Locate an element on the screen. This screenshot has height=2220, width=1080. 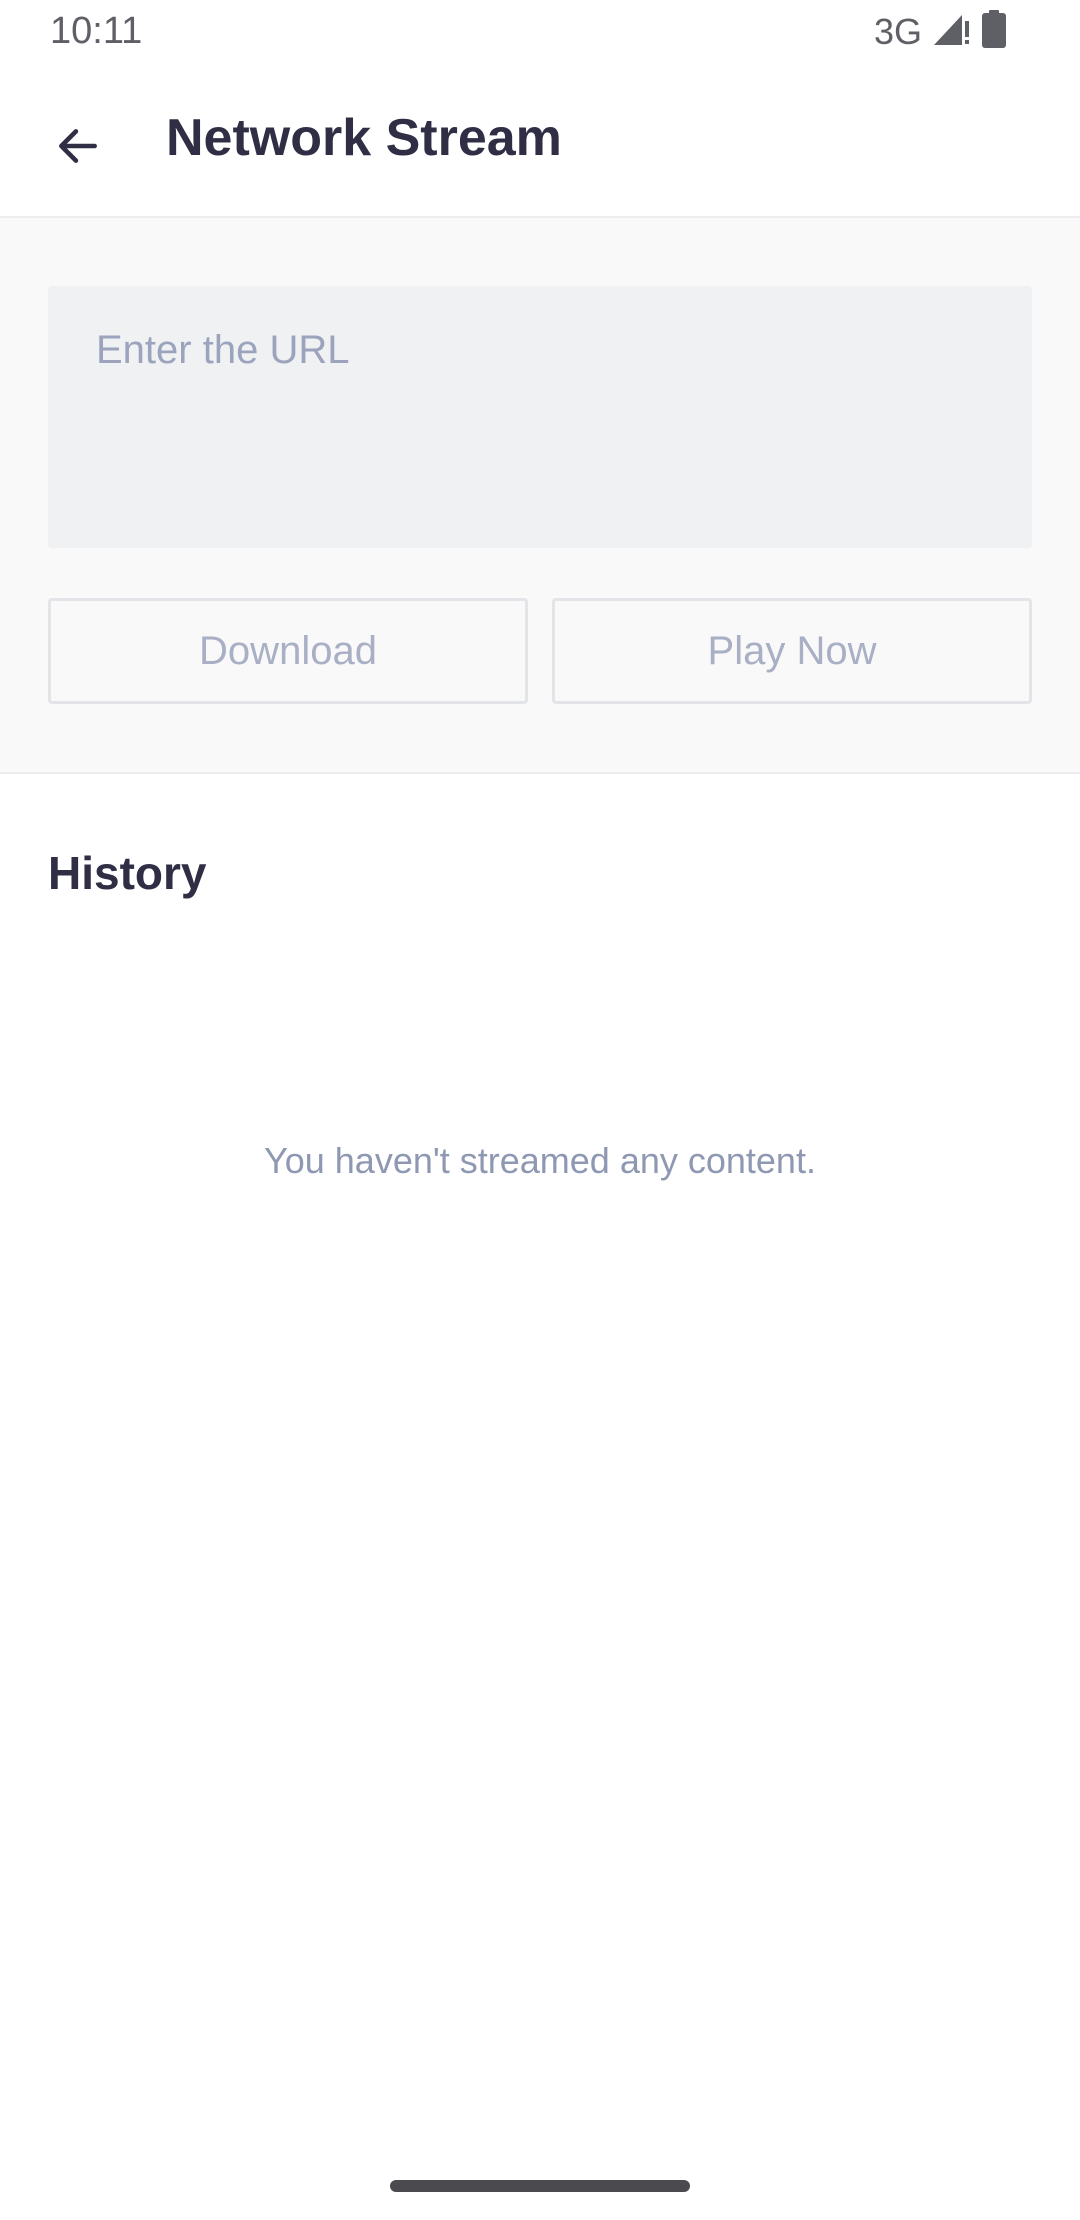
play-now-button: Play Now is located at coordinates (792, 651).